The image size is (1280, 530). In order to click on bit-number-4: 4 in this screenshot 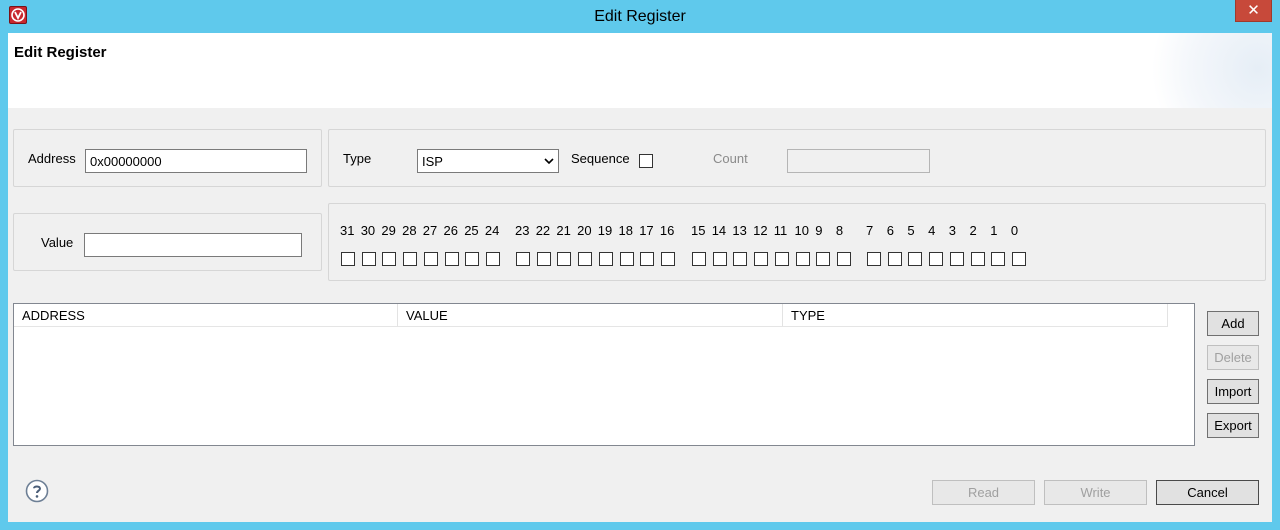, I will do `click(932, 230)`.